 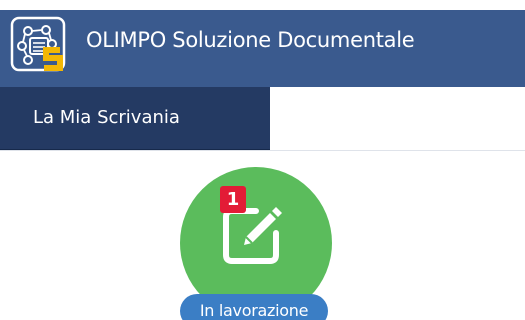 I want to click on status-label: In lavorazione, so click(x=254, y=307).